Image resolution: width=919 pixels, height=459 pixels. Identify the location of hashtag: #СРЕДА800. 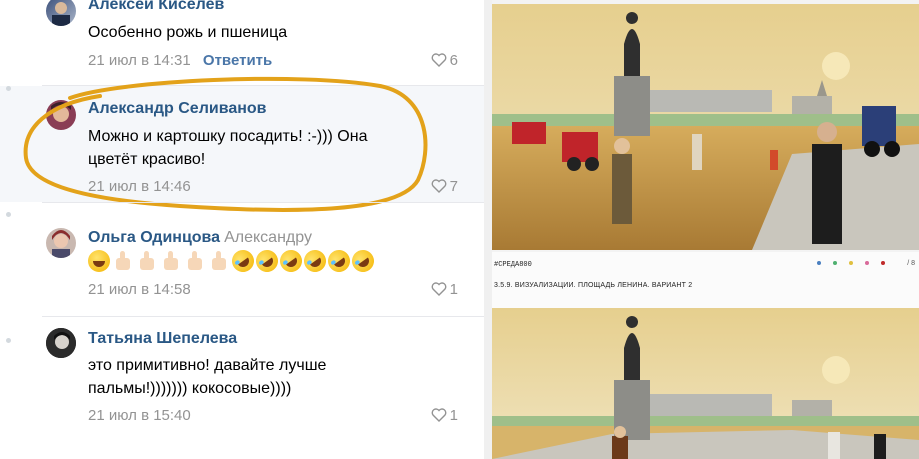
(513, 265).